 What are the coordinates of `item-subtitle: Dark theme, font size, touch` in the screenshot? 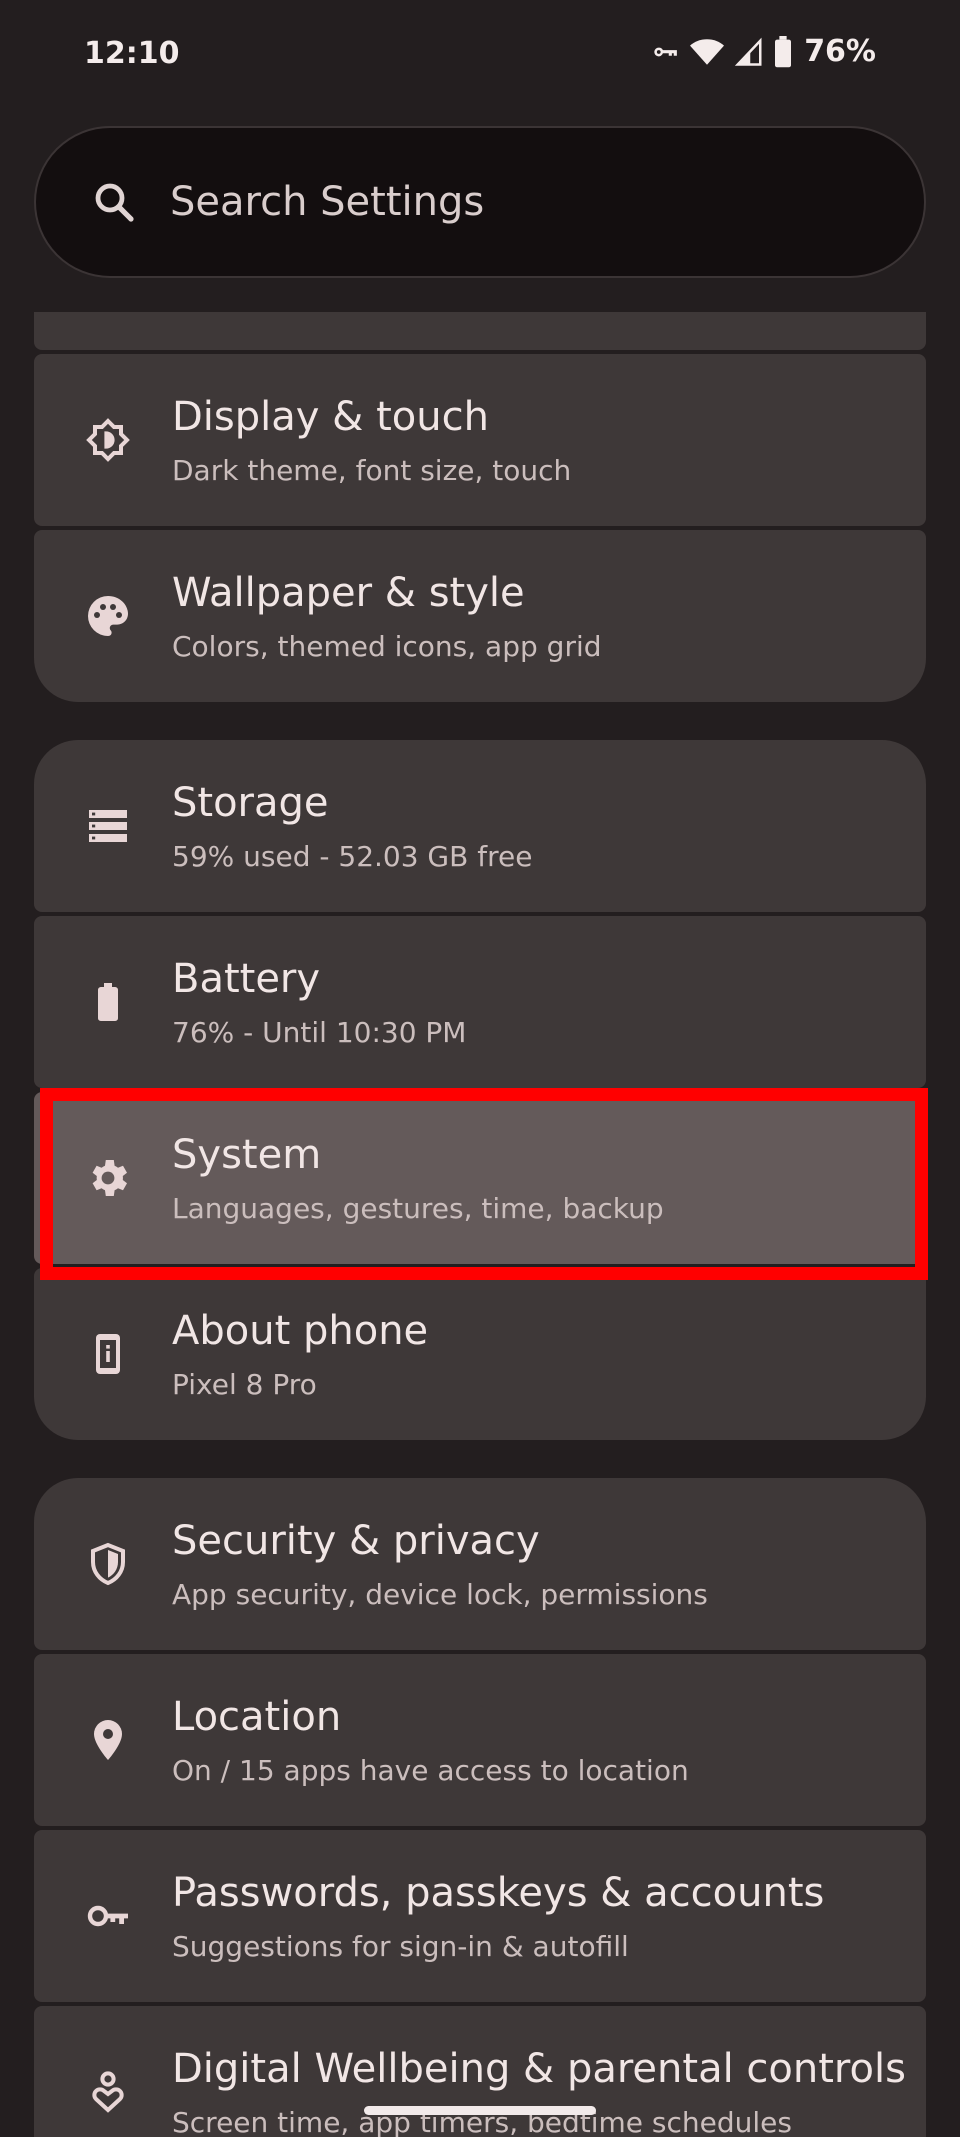 It's located at (372, 470).